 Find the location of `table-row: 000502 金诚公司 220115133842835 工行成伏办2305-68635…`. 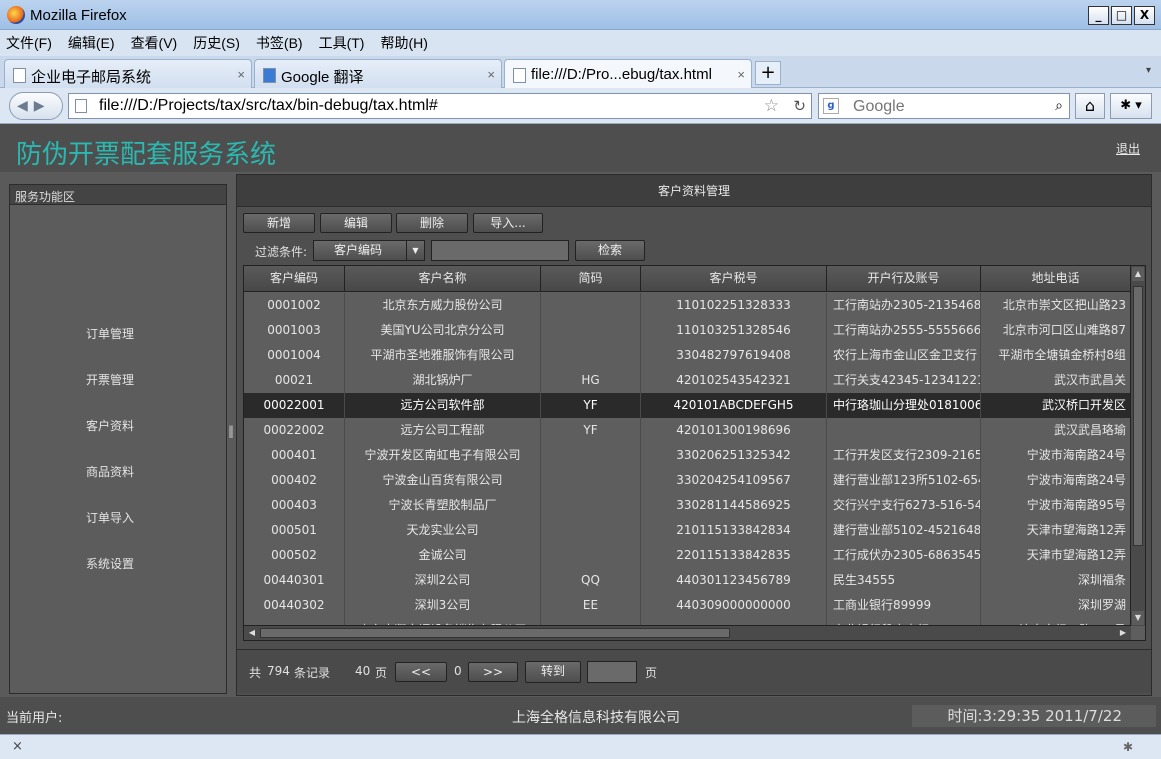

table-row: 000502 金诚公司 220115133842835 工行成伏办2305-68635… is located at coordinates (687, 555).